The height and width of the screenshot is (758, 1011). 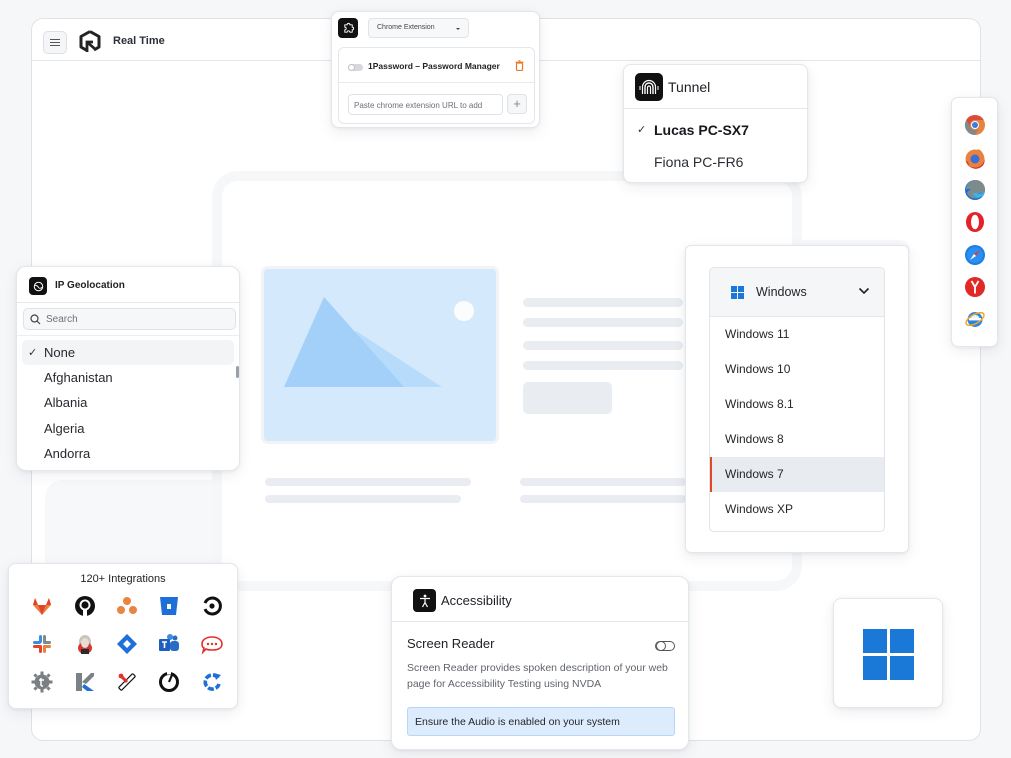 I want to click on accessibility-person-icon, so click(x=424, y=600).